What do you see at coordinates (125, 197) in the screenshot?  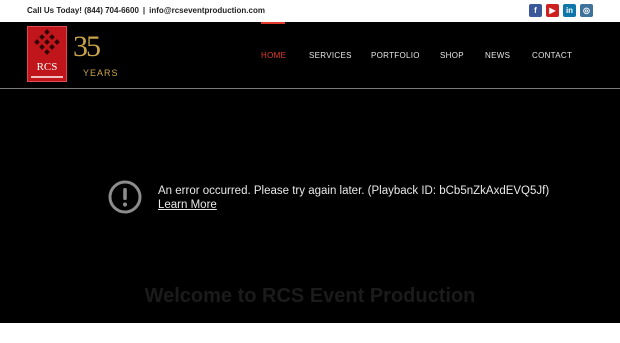 I see `alert-circle-icon` at bounding box center [125, 197].